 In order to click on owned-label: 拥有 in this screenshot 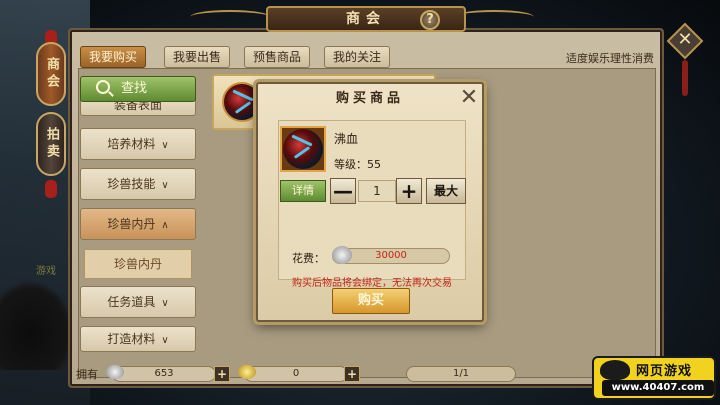, I will do `click(87, 374)`.